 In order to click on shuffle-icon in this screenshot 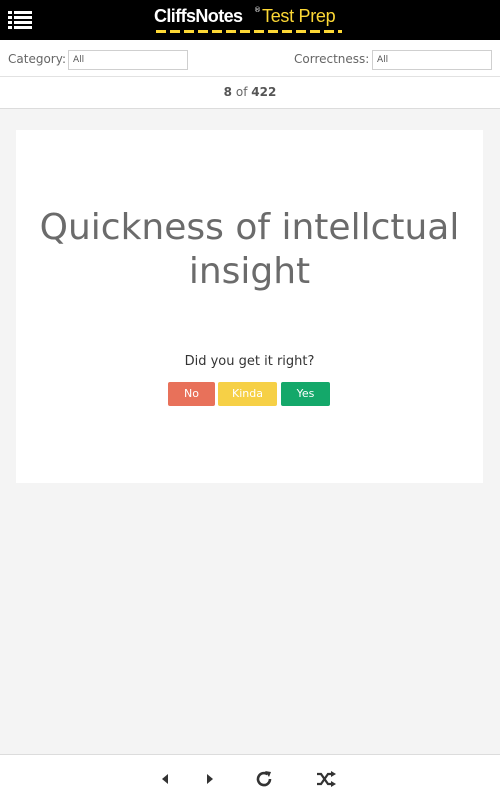, I will do `click(326, 779)`.